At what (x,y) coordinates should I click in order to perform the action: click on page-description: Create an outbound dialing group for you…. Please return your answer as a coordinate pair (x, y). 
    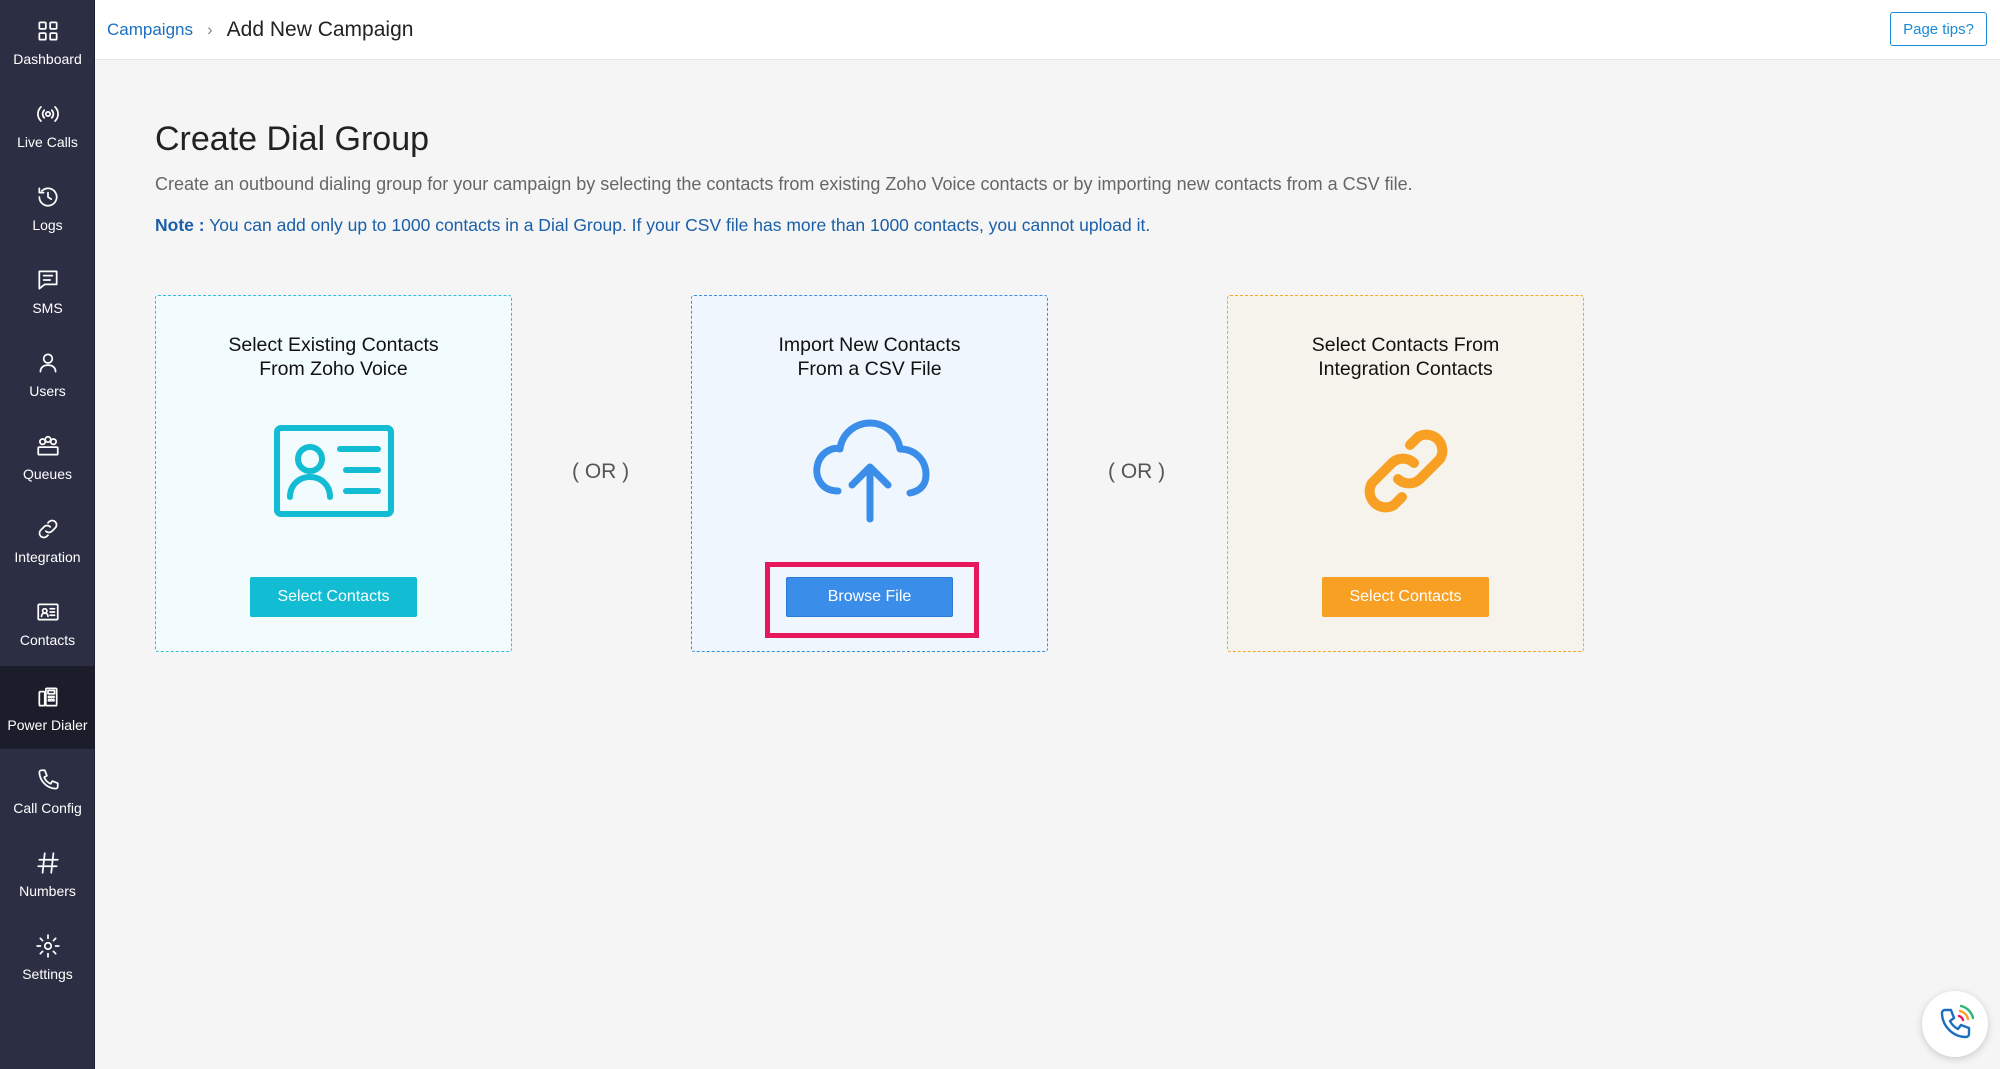
    Looking at the image, I should click on (784, 184).